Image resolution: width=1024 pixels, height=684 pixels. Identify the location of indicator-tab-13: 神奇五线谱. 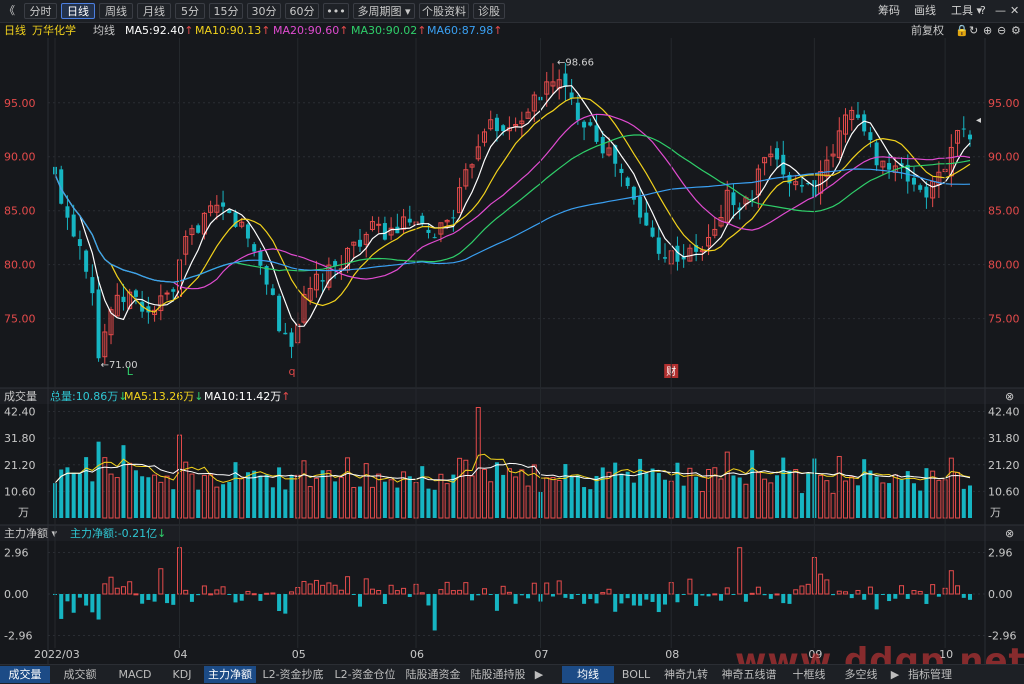
(749, 674).